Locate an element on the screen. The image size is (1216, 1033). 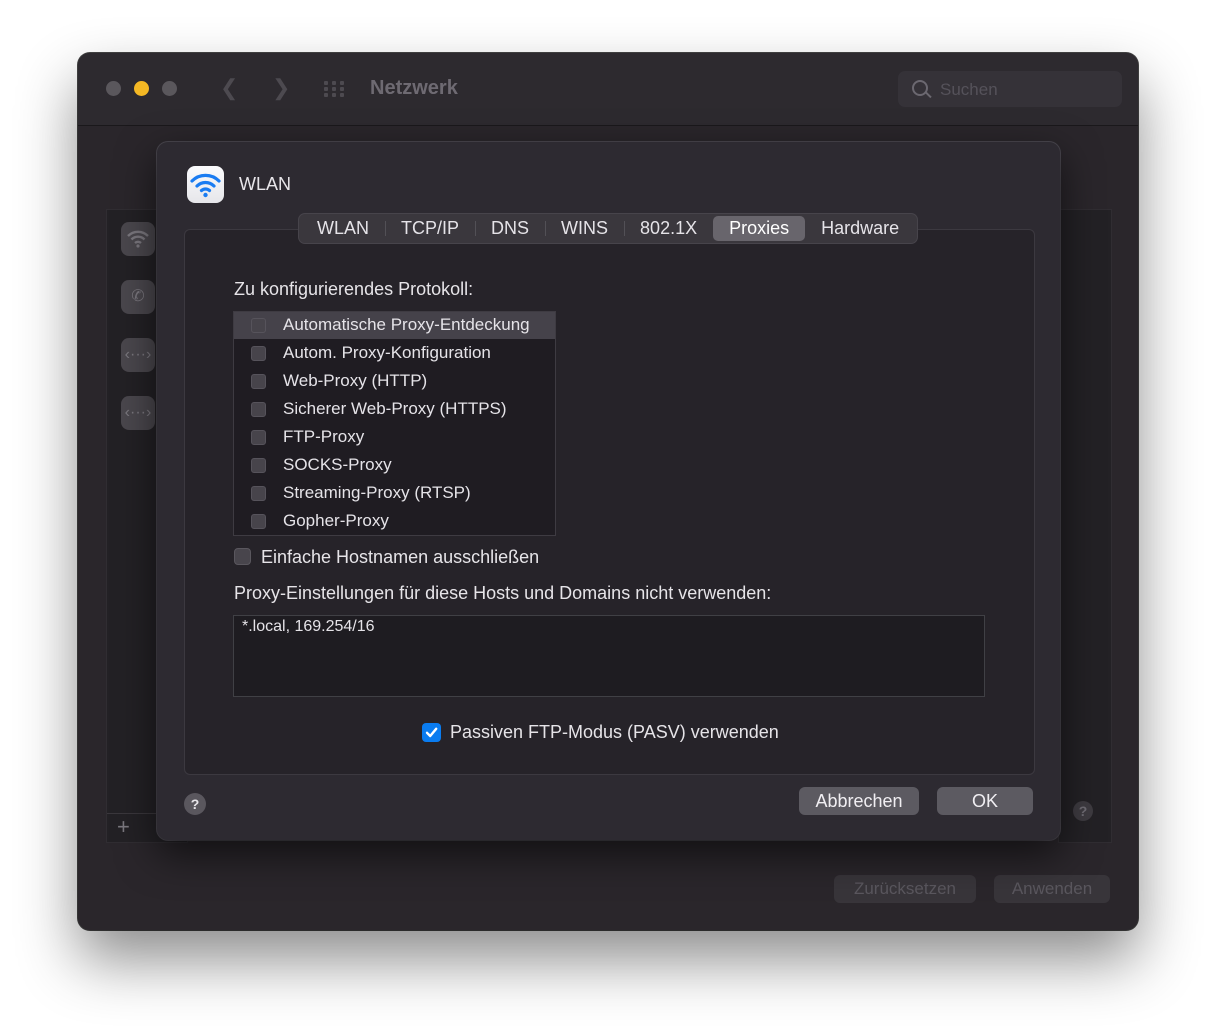
exclude-simple-hostnames-checkbox is located at coordinates (242, 556).